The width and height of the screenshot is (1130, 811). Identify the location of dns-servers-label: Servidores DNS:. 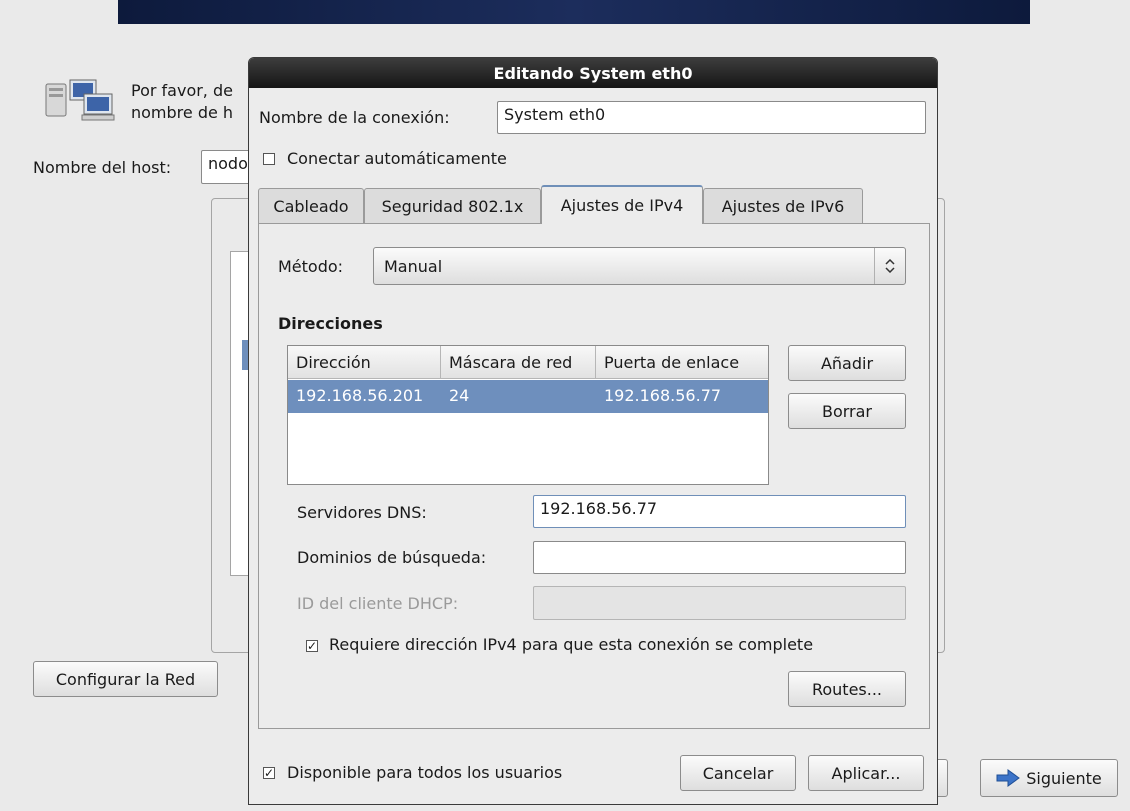
(362, 512).